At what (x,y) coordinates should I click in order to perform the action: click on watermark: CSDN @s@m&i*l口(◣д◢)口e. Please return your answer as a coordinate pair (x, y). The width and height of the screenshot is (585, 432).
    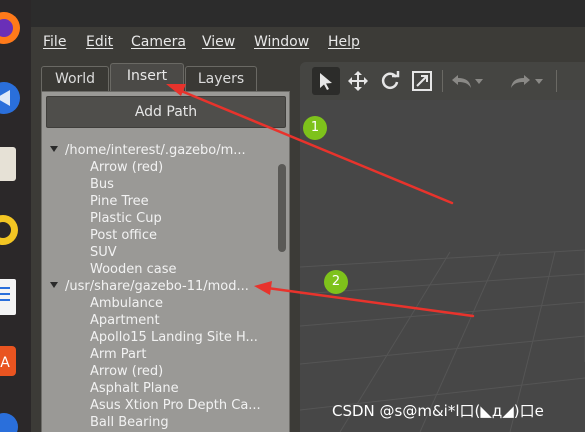
    Looking at the image, I should click on (438, 411).